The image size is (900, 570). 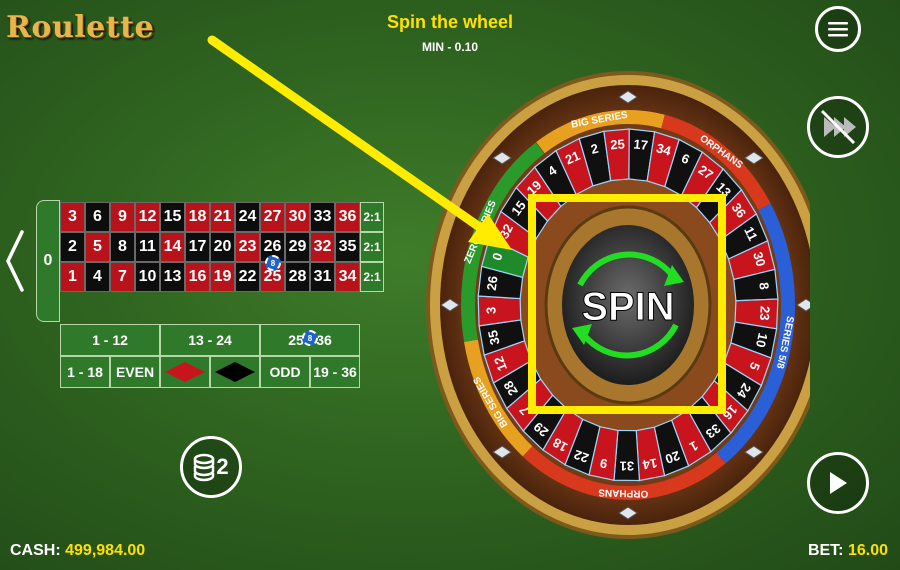 I want to click on black-diamond-icon, so click(x=235, y=372).